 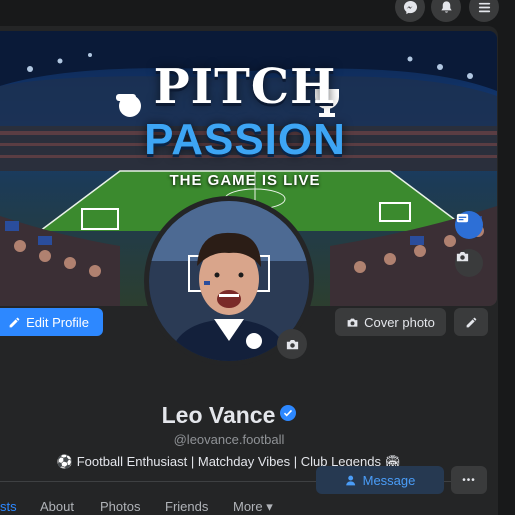 What do you see at coordinates (446, 6) in the screenshot?
I see `bell-icon` at bounding box center [446, 6].